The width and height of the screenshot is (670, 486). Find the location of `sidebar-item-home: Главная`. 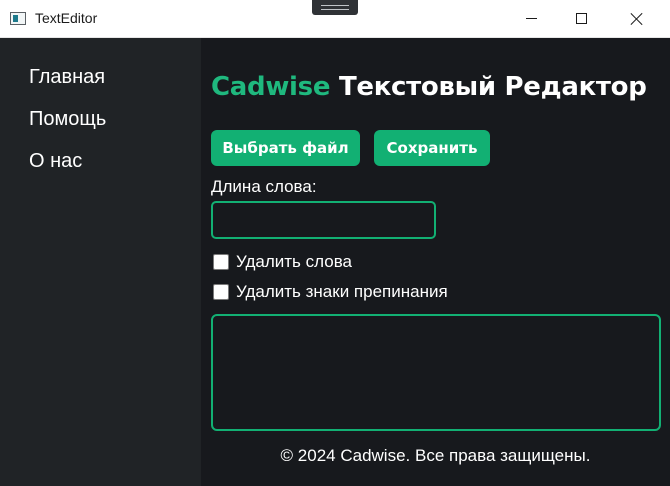

sidebar-item-home: Главная is located at coordinates (67, 77).